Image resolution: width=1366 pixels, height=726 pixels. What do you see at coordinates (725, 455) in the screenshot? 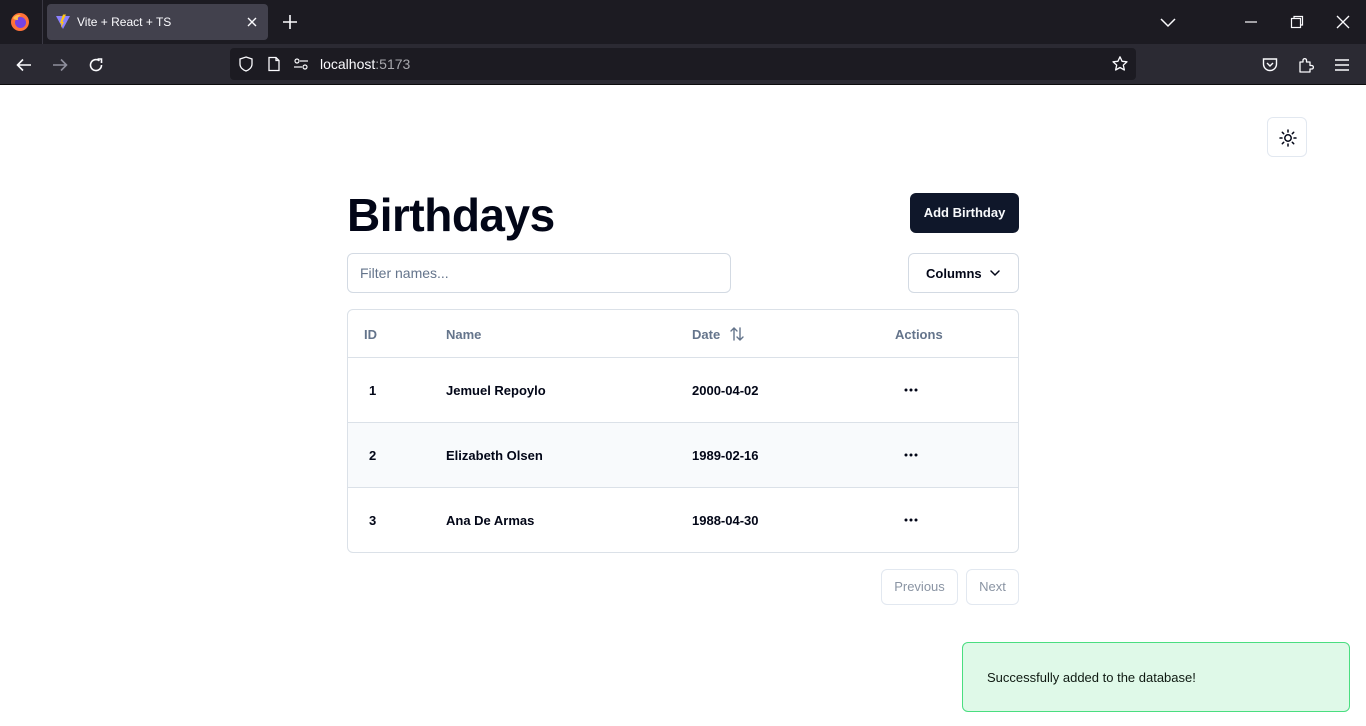
I see `cell-date: 1989-02-16` at bounding box center [725, 455].